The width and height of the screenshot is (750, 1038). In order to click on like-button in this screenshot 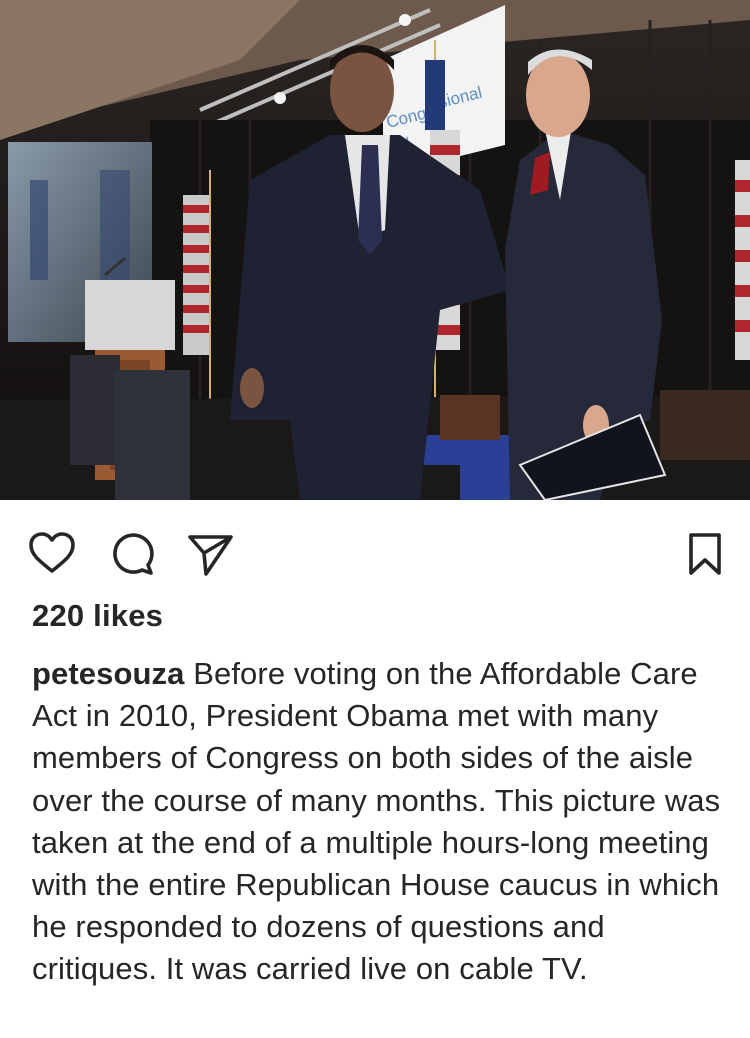, I will do `click(52, 554)`.